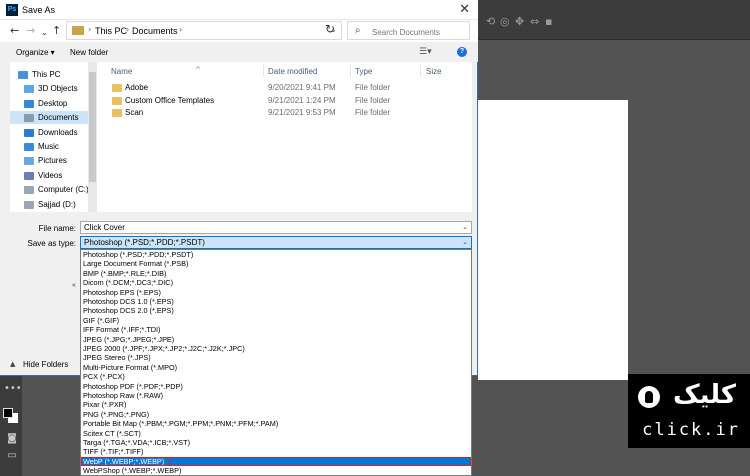  I want to click on dropdown-option: JPEG (*.JPG;*.JPEG;*.JPE), so click(276, 339).